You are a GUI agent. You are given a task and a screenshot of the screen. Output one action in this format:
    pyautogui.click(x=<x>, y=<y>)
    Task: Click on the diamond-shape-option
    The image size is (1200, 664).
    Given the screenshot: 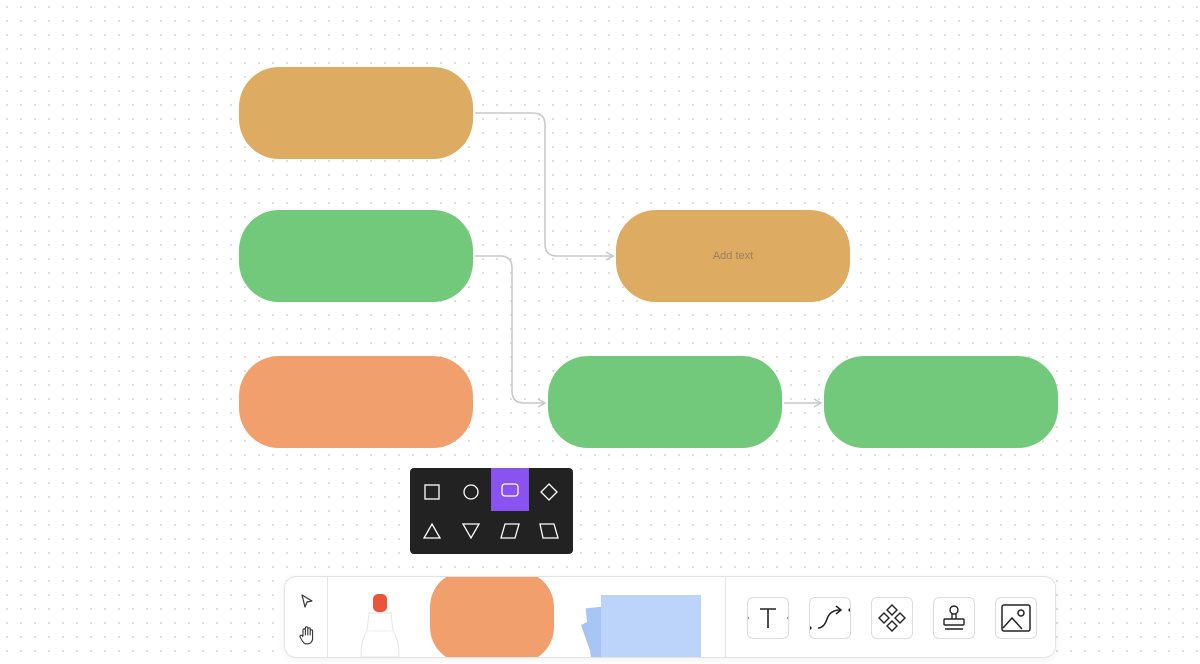 What is the action you would take?
    pyautogui.click(x=549, y=492)
    